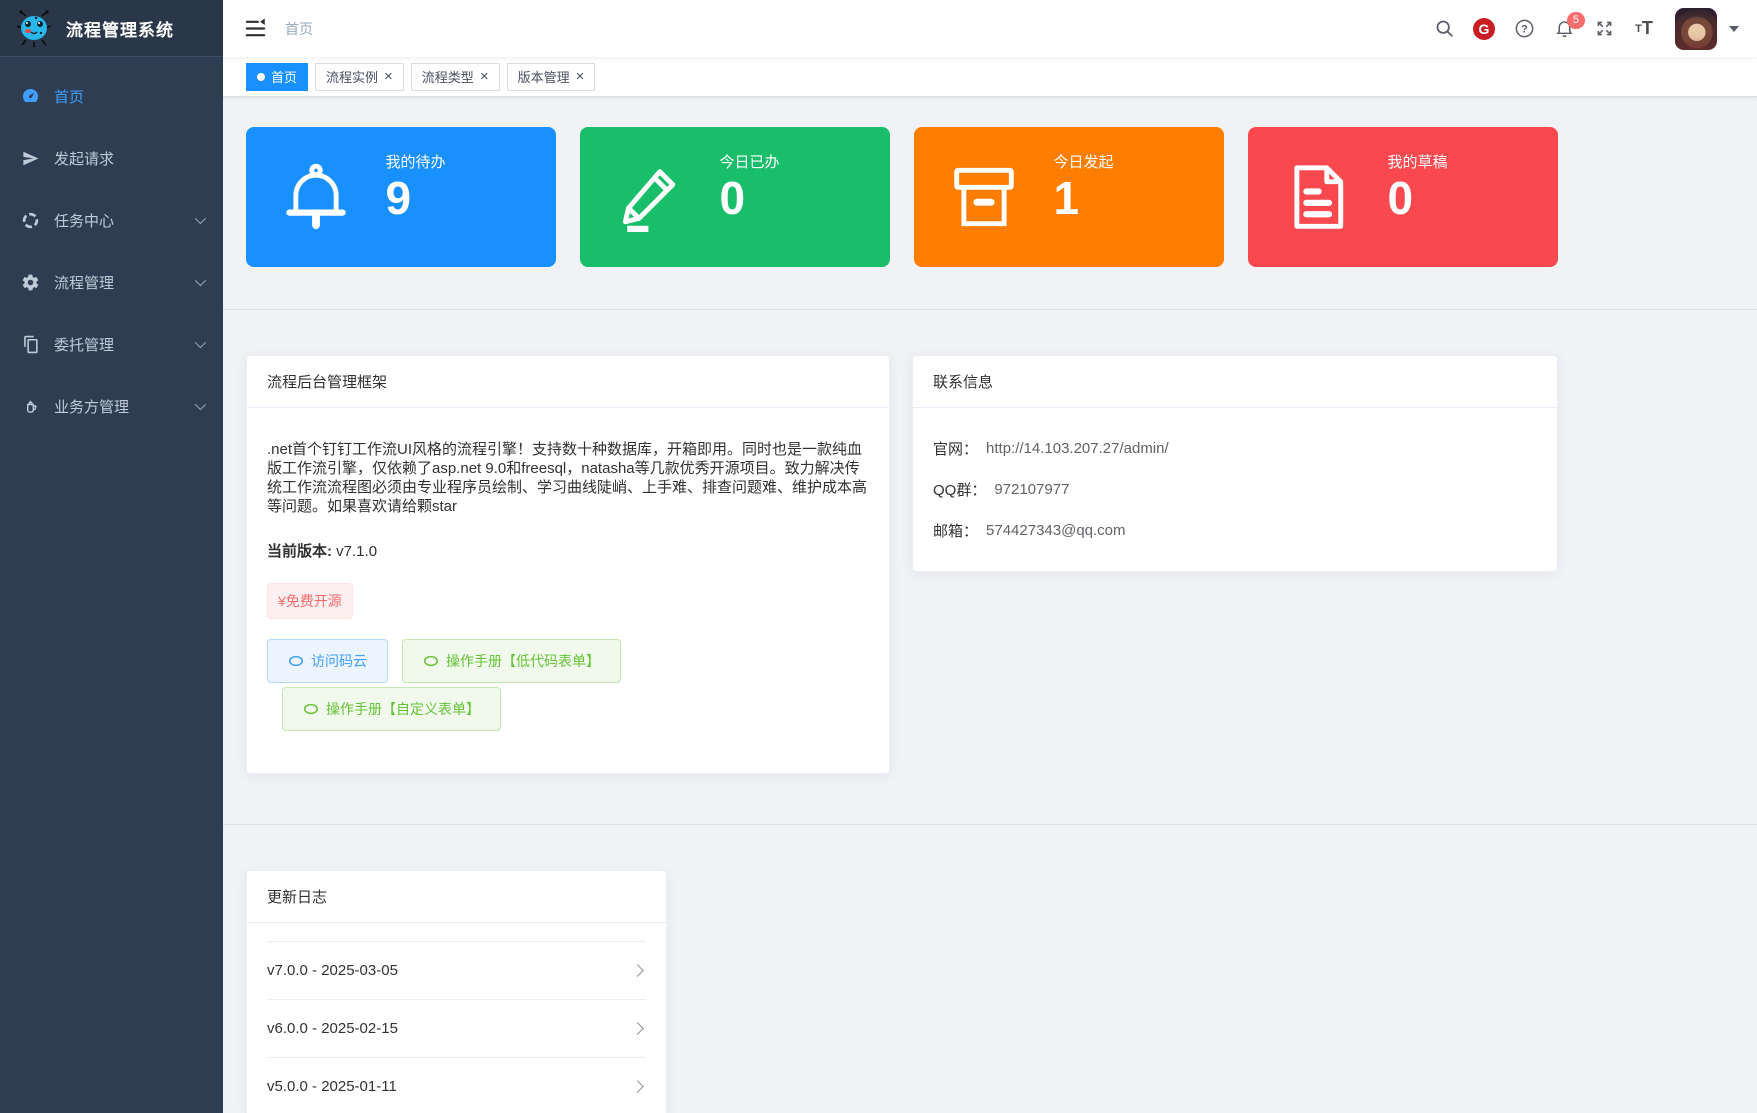 The image size is (1757, 1113). What do you see at coordinates (92, 407) in the screenshot?
I see `sidebar-item-label: 业务方管理` at bounding box center [92, 407].